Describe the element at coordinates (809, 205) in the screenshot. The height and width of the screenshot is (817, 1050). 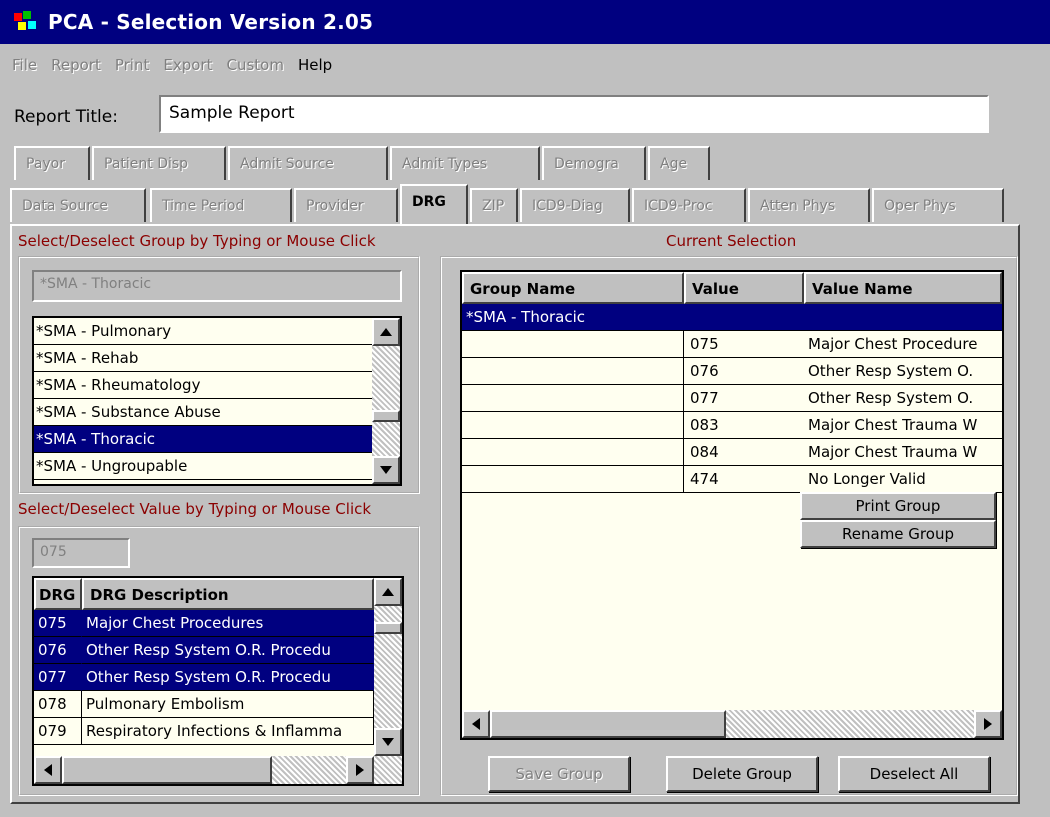
I see `tab-atten-phys: Atten Phys` at that location.